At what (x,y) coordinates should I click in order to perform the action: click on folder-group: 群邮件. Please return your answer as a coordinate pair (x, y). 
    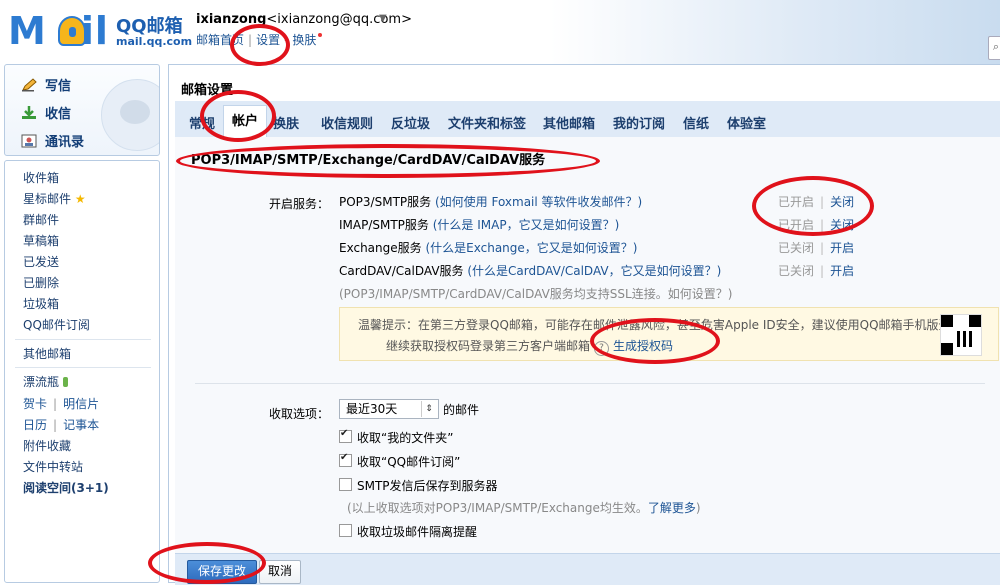
    Looking at the image, I should click on (41, 219).